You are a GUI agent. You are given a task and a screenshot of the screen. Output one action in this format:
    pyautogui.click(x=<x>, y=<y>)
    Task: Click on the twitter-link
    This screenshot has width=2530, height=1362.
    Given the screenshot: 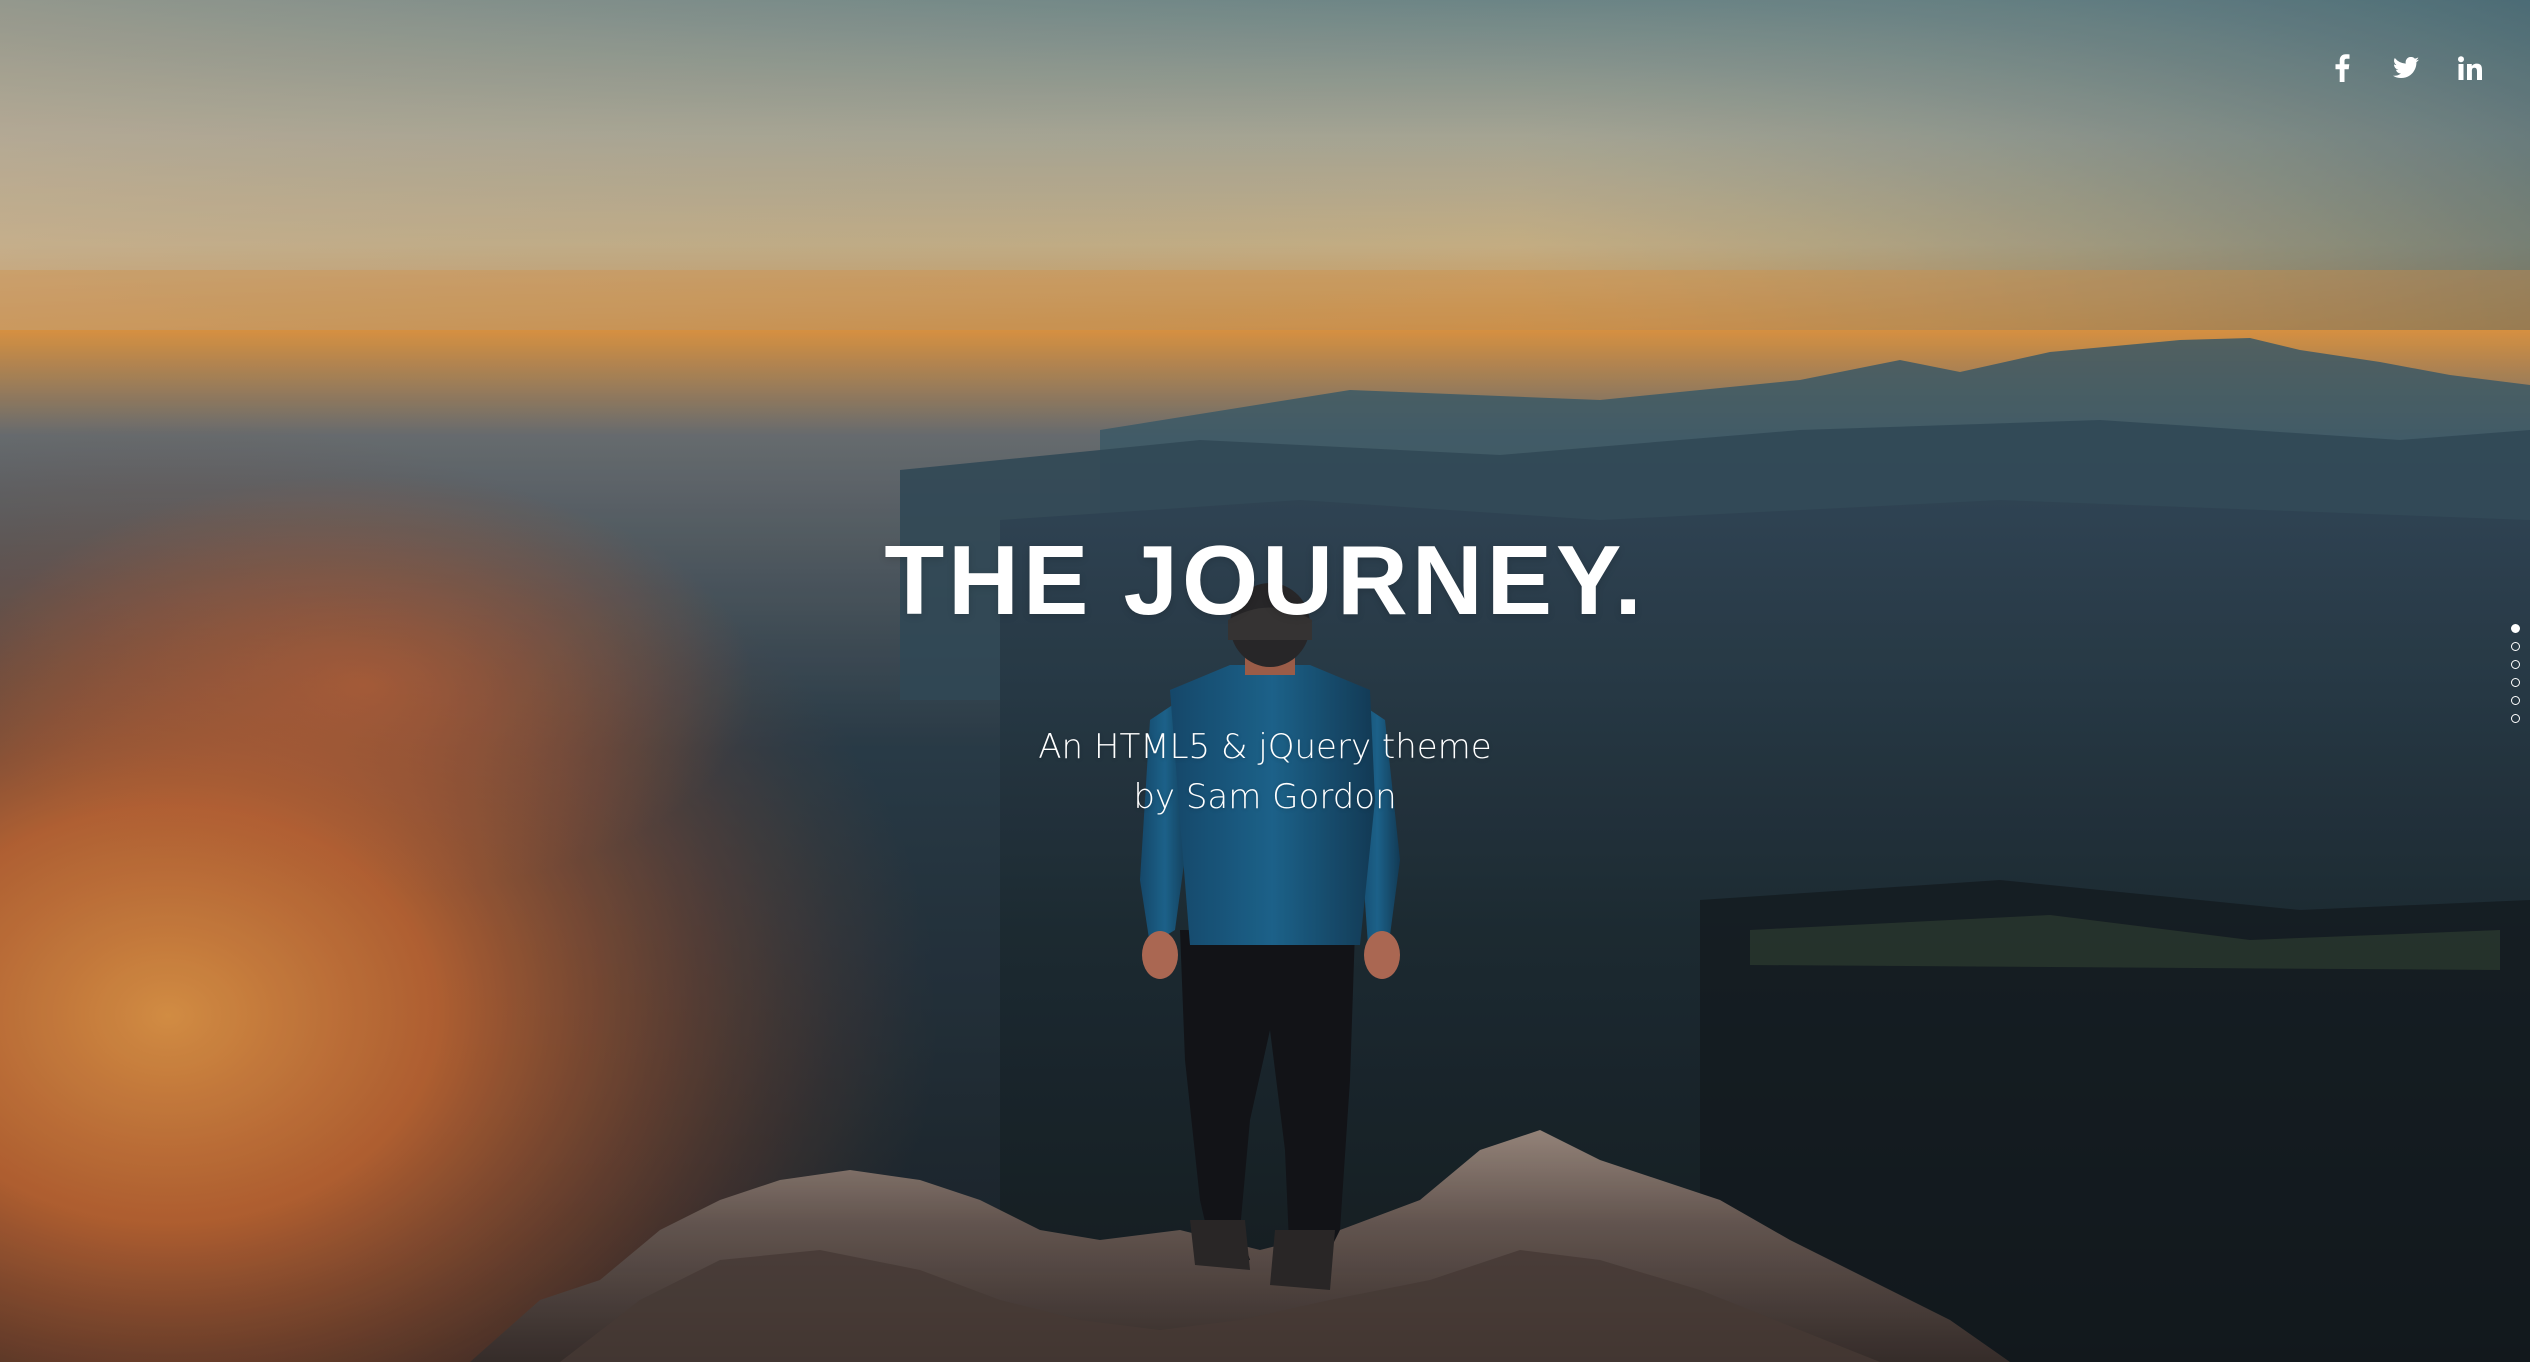 What is the action you would take?
    pyautogui.click(x=2406, y=68)
    